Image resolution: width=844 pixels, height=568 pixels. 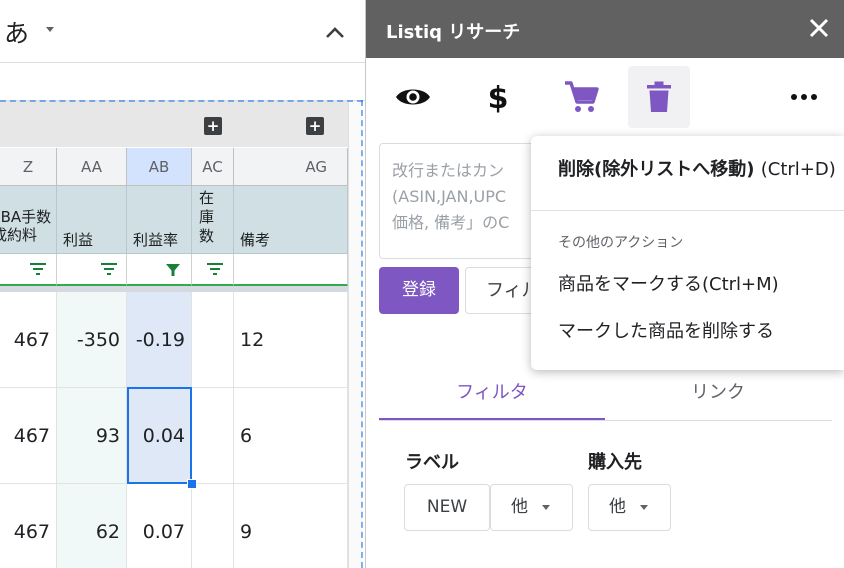 I want to click on header-cell-stock: 在 庫 数, so click(x=213, y=220).